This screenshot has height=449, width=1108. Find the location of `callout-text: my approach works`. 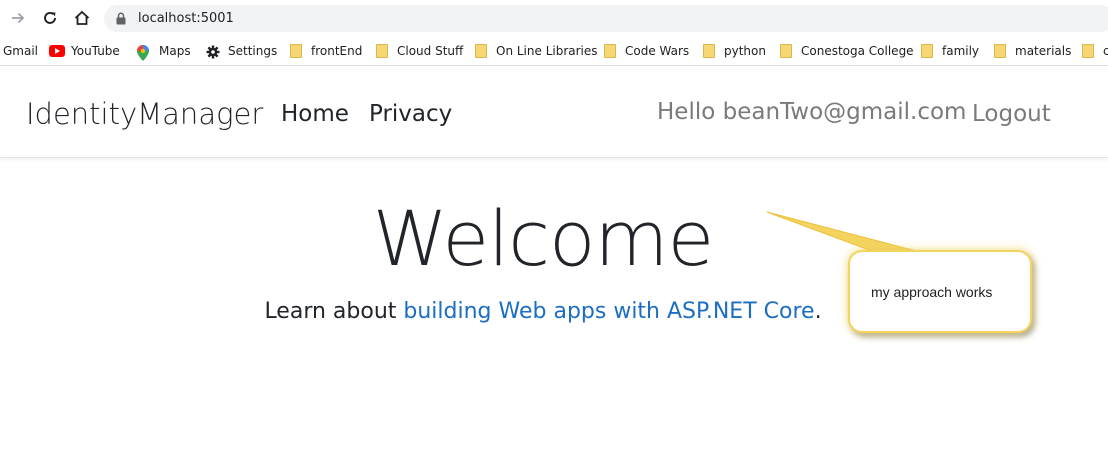

callout-text: my approach works is located at coordinates (932, 292).